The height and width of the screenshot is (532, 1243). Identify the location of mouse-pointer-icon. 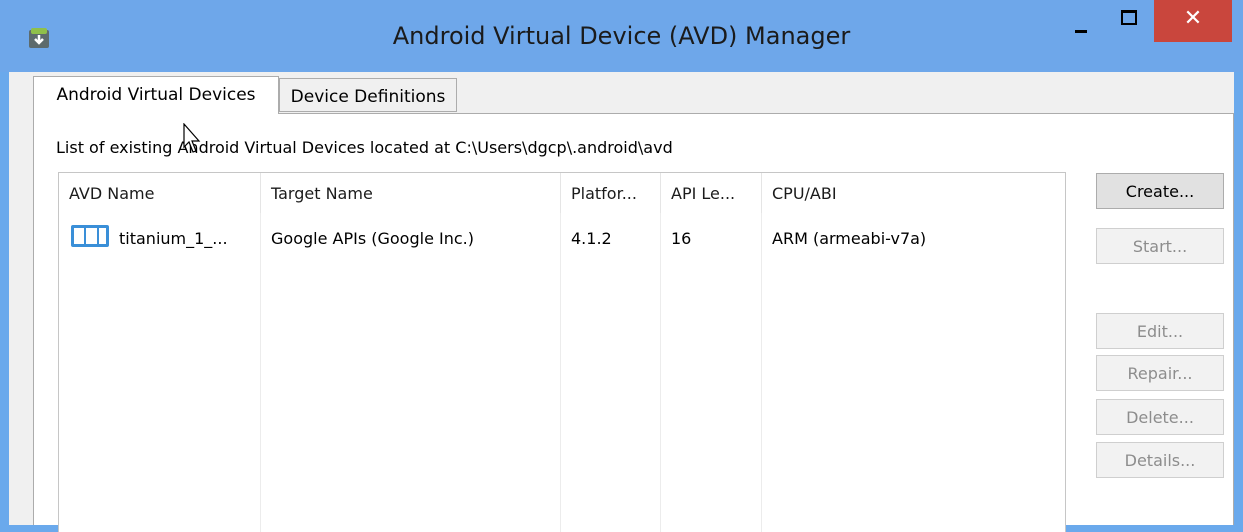
(192, 138).